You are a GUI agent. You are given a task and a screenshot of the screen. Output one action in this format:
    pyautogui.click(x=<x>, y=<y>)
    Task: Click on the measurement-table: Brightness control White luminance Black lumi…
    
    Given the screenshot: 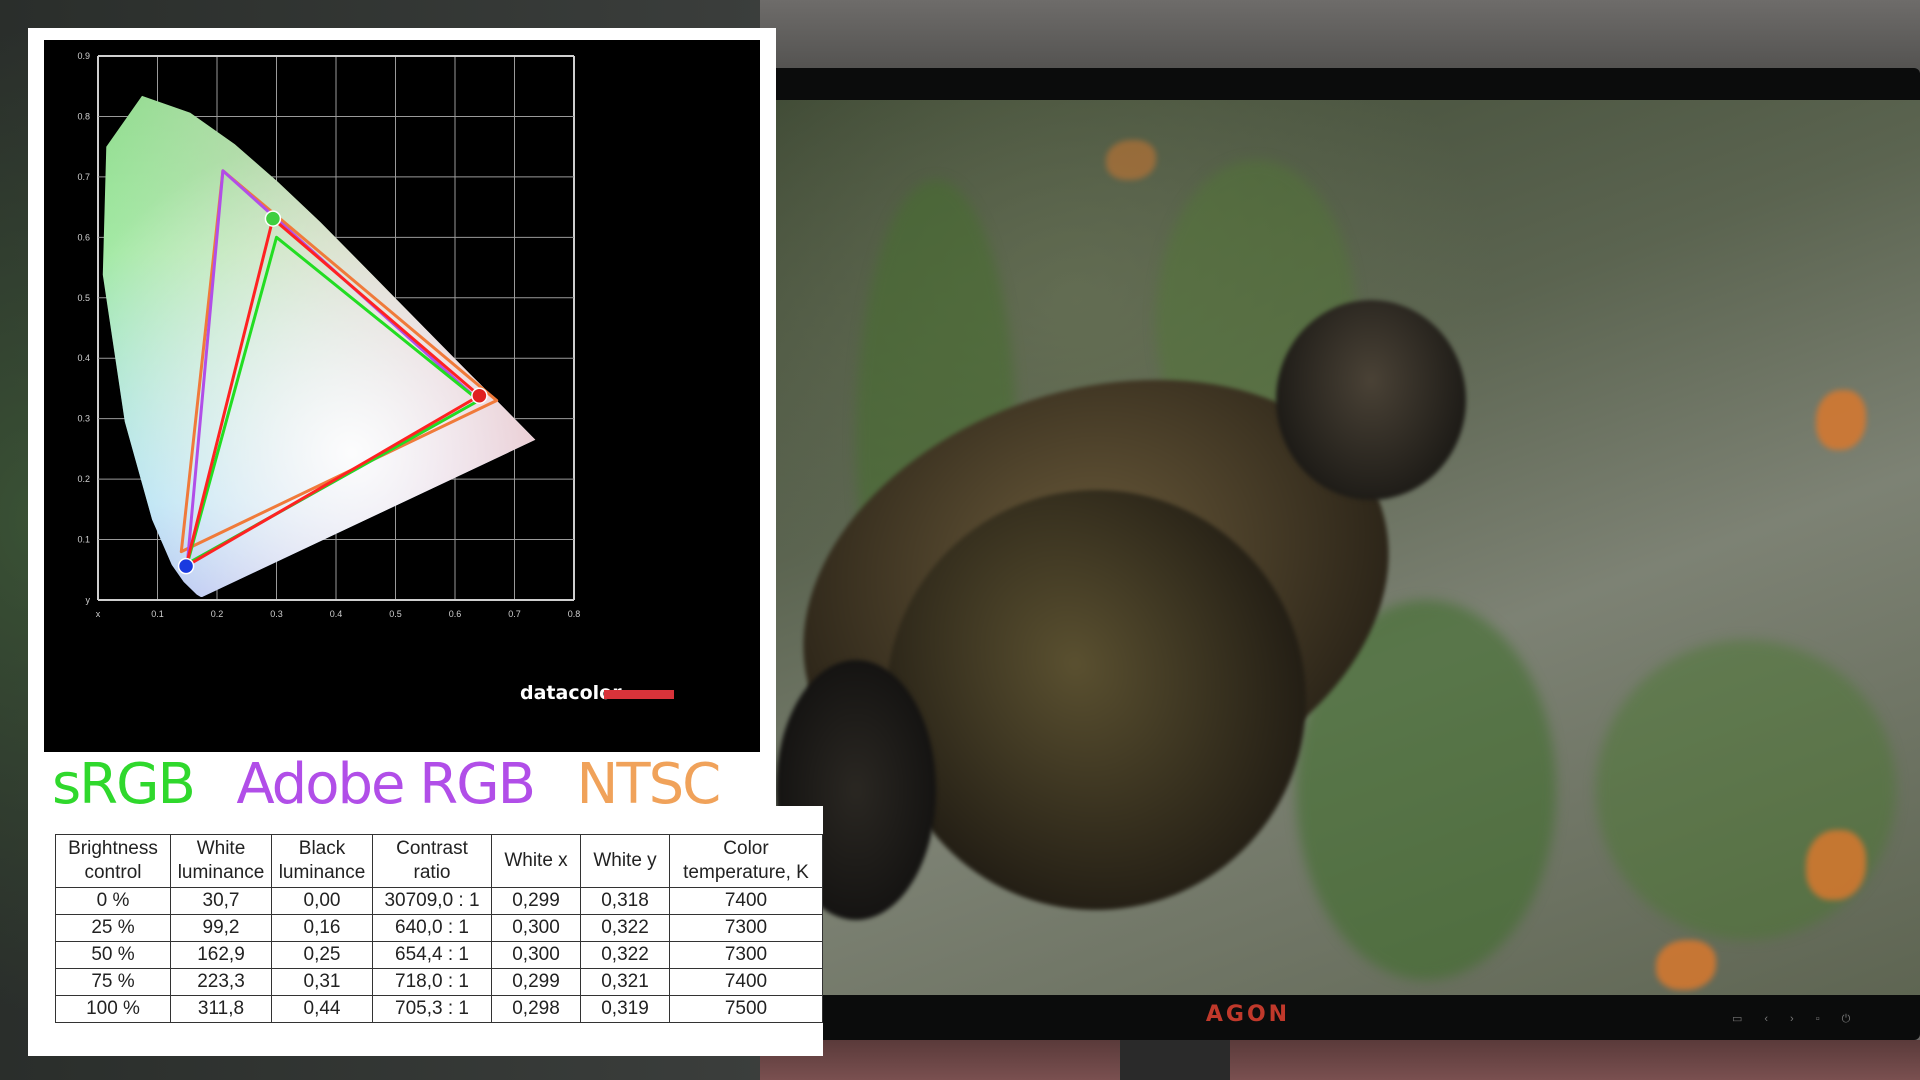 What is the action you would take?
    pyautogui.click(x=439, y=928)
    